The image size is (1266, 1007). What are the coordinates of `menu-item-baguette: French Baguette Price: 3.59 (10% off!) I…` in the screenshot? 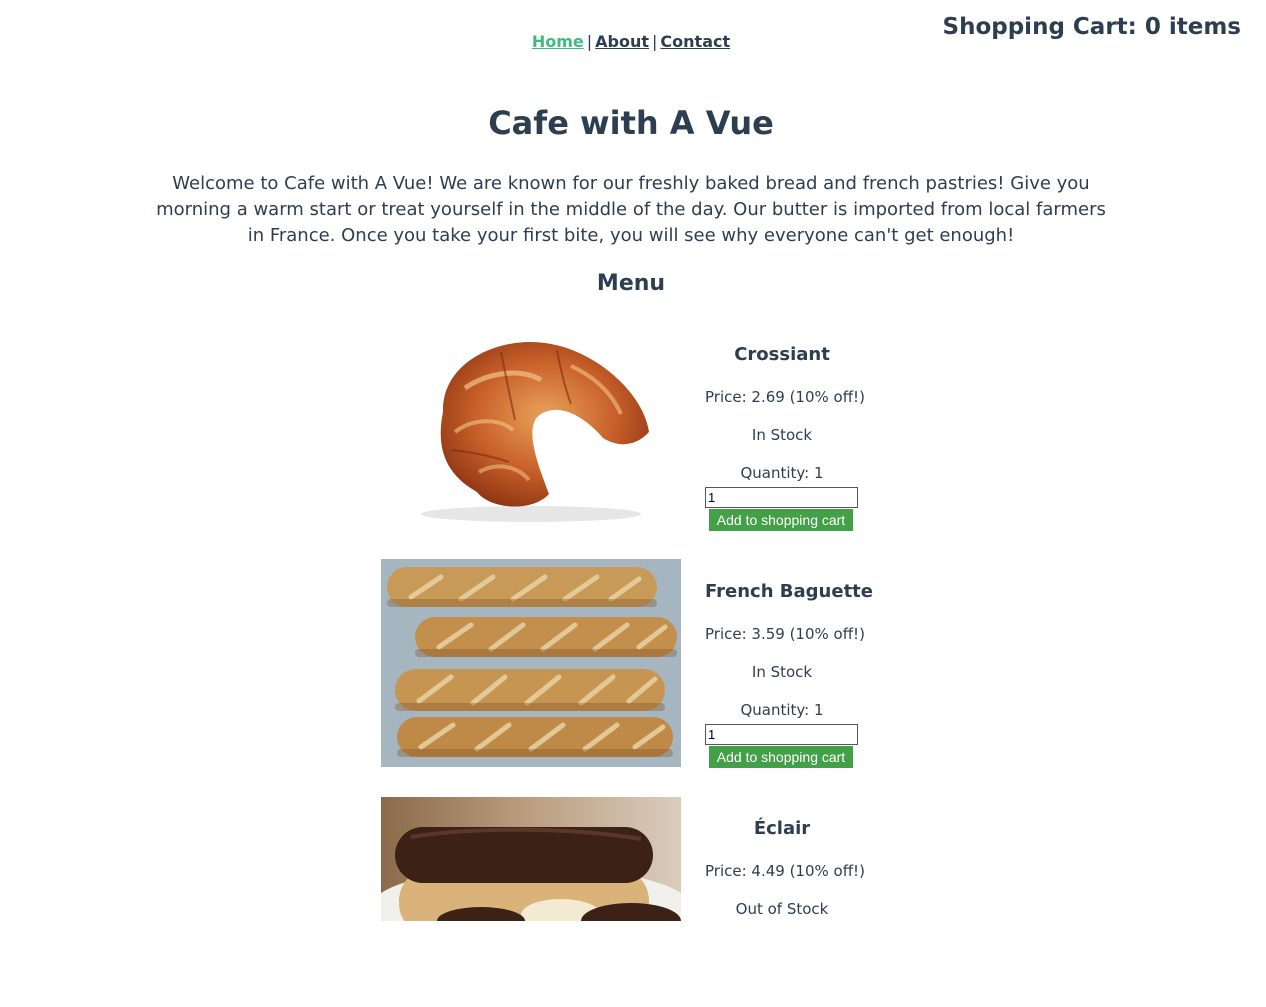 It's located at (631, 664).